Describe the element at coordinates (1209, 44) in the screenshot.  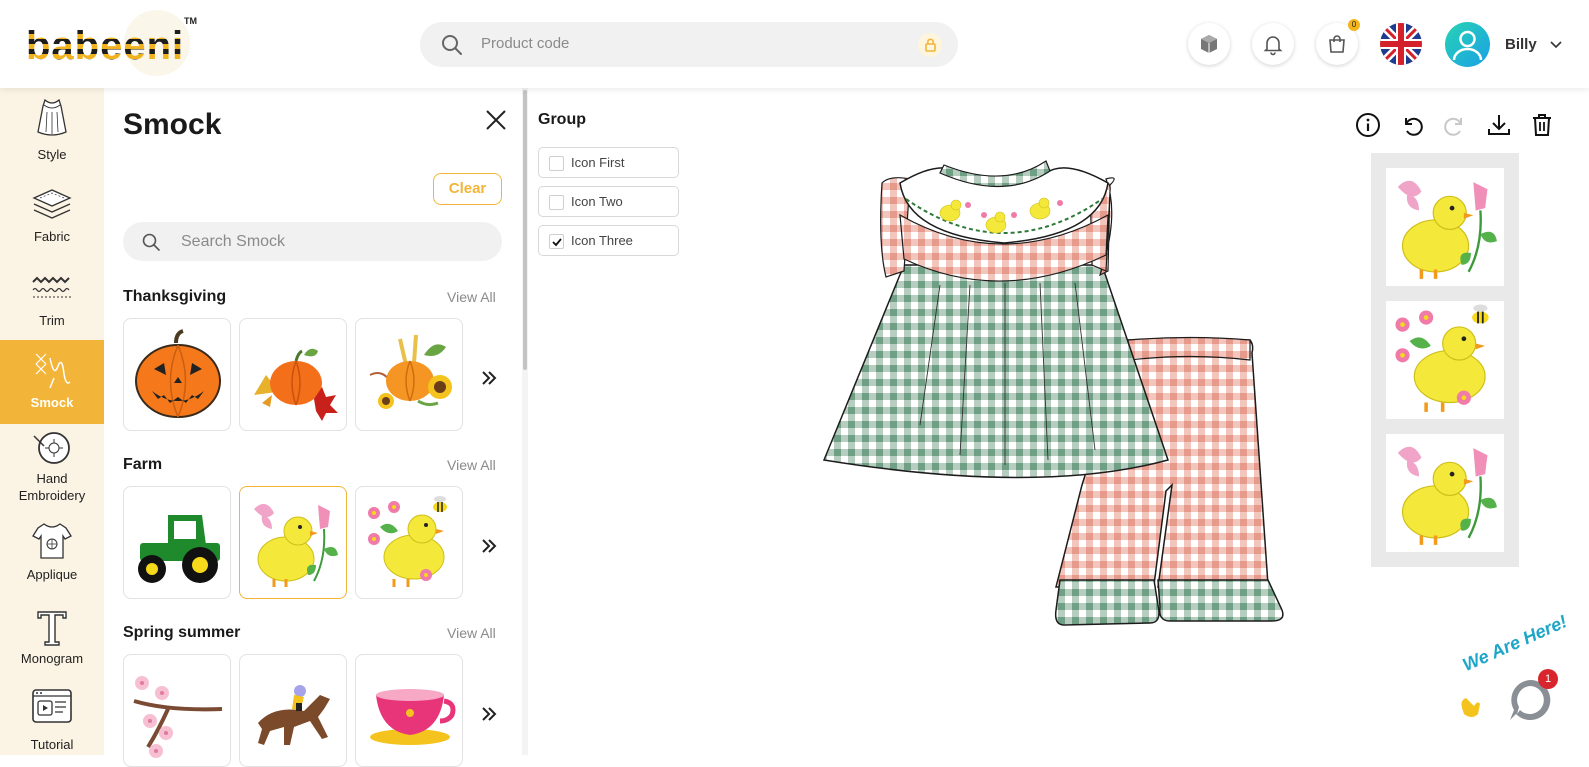
I see `box-icon` at that location.